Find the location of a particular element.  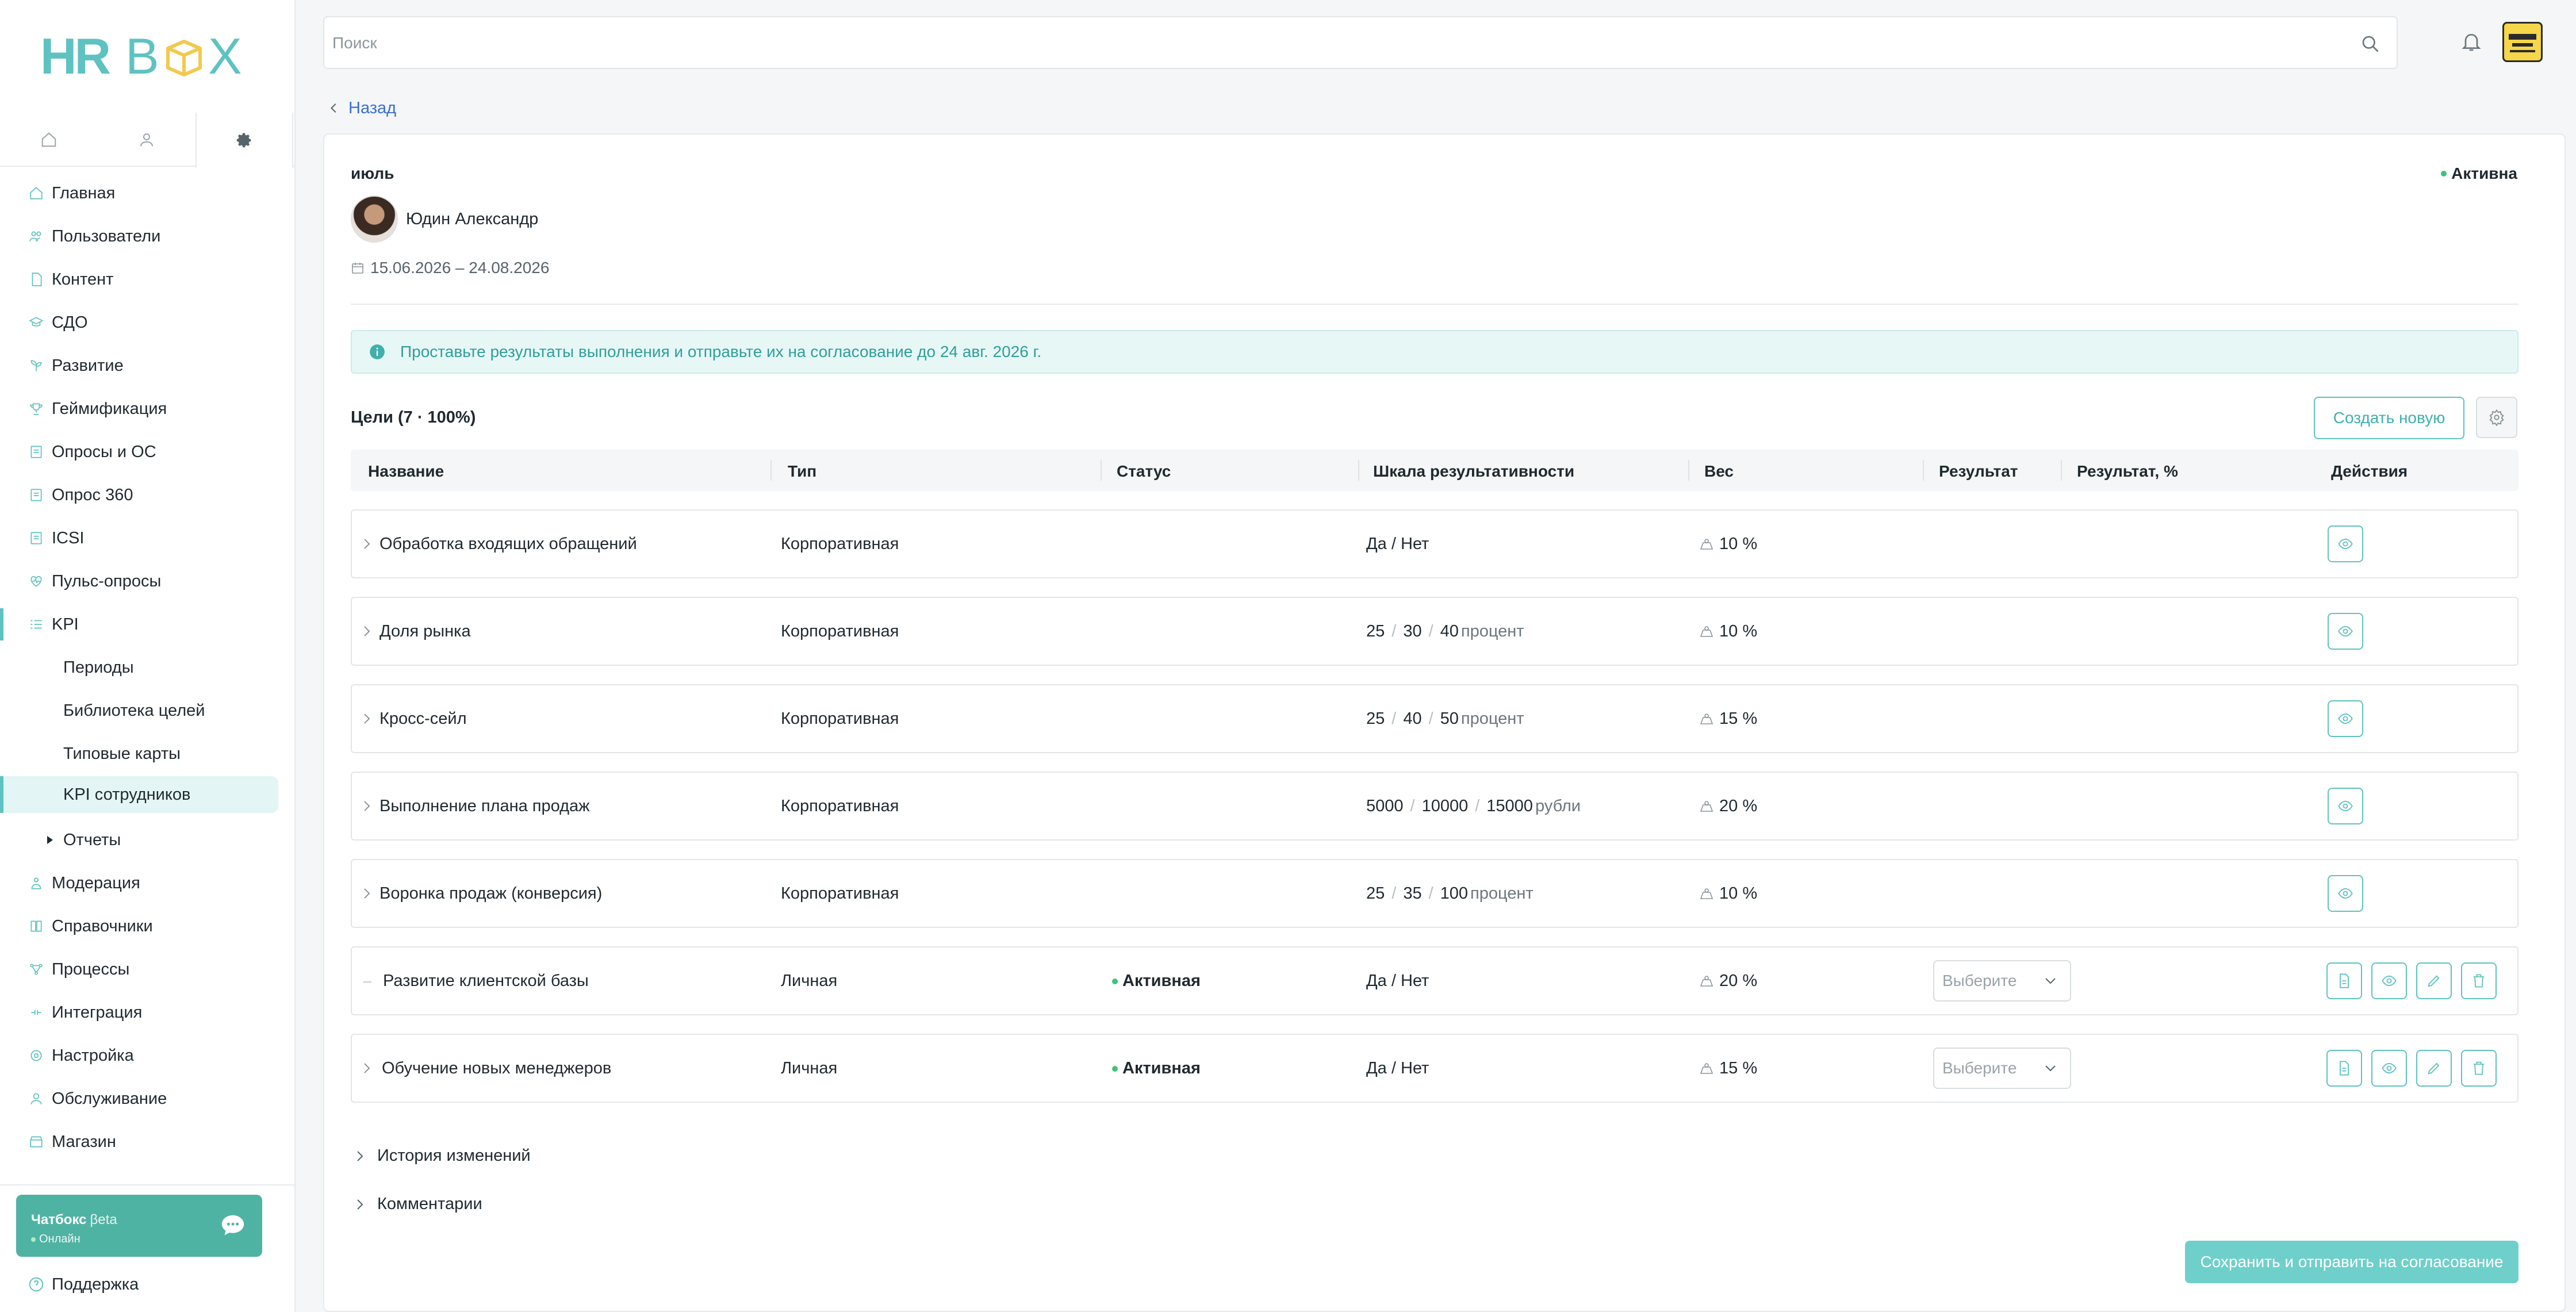

goal-weight: 15 % is located at coordinates (1728, 719).